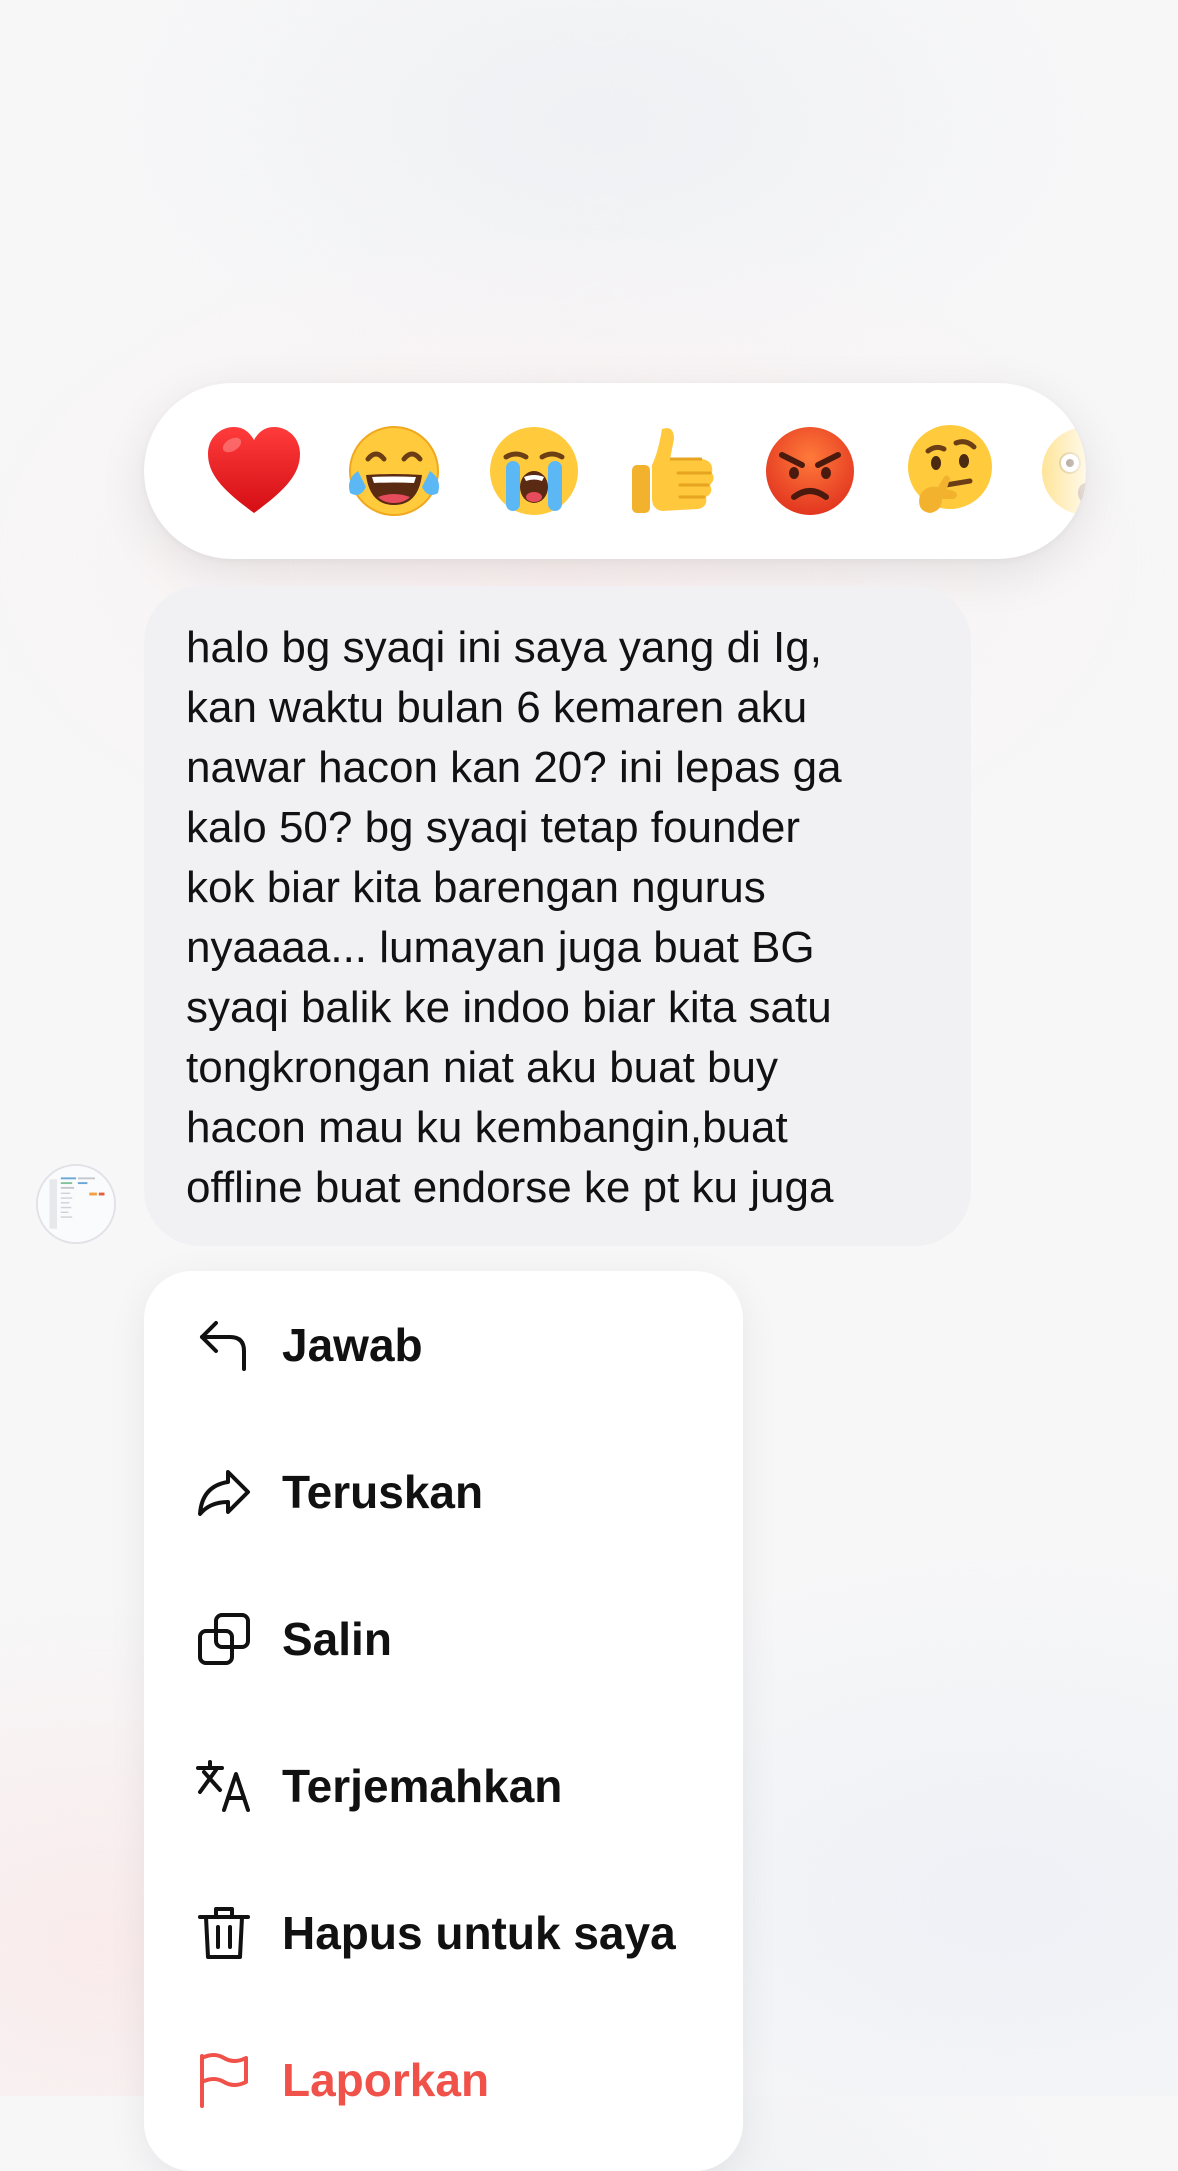 The image size is (1178, 2171). I want to click on reaction-heart, so click(254, 471).